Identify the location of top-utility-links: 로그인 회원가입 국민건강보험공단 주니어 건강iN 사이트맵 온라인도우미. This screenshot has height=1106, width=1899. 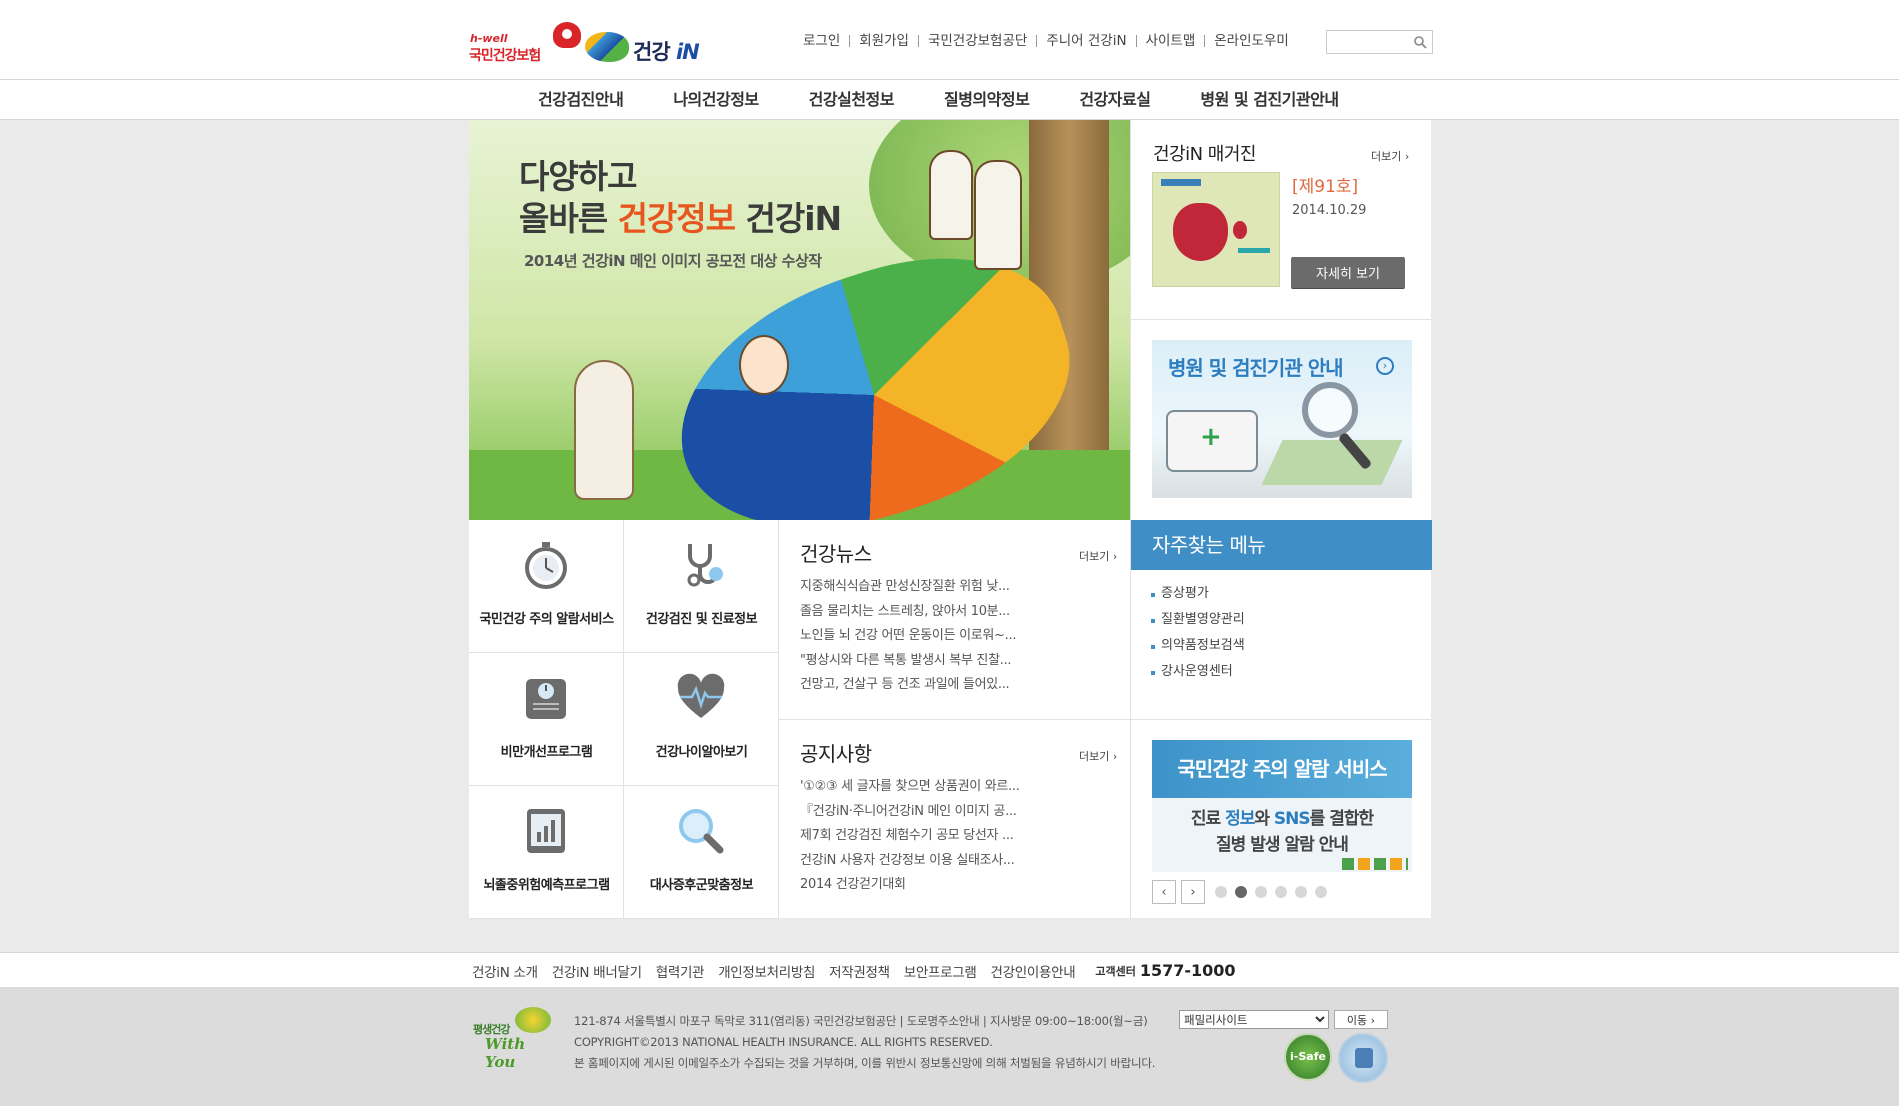
(1049, 41).